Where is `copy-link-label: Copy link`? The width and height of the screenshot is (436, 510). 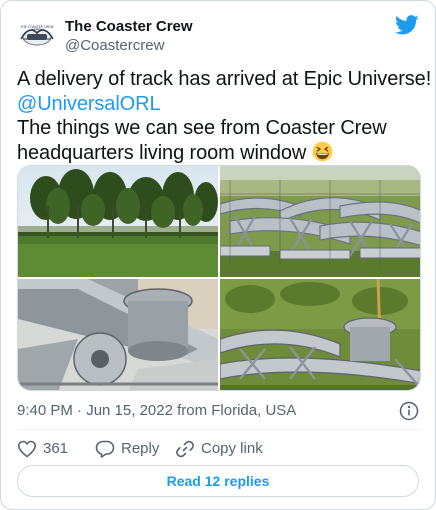 copy-link-label: Copy link is located at coordinates (232, 448).